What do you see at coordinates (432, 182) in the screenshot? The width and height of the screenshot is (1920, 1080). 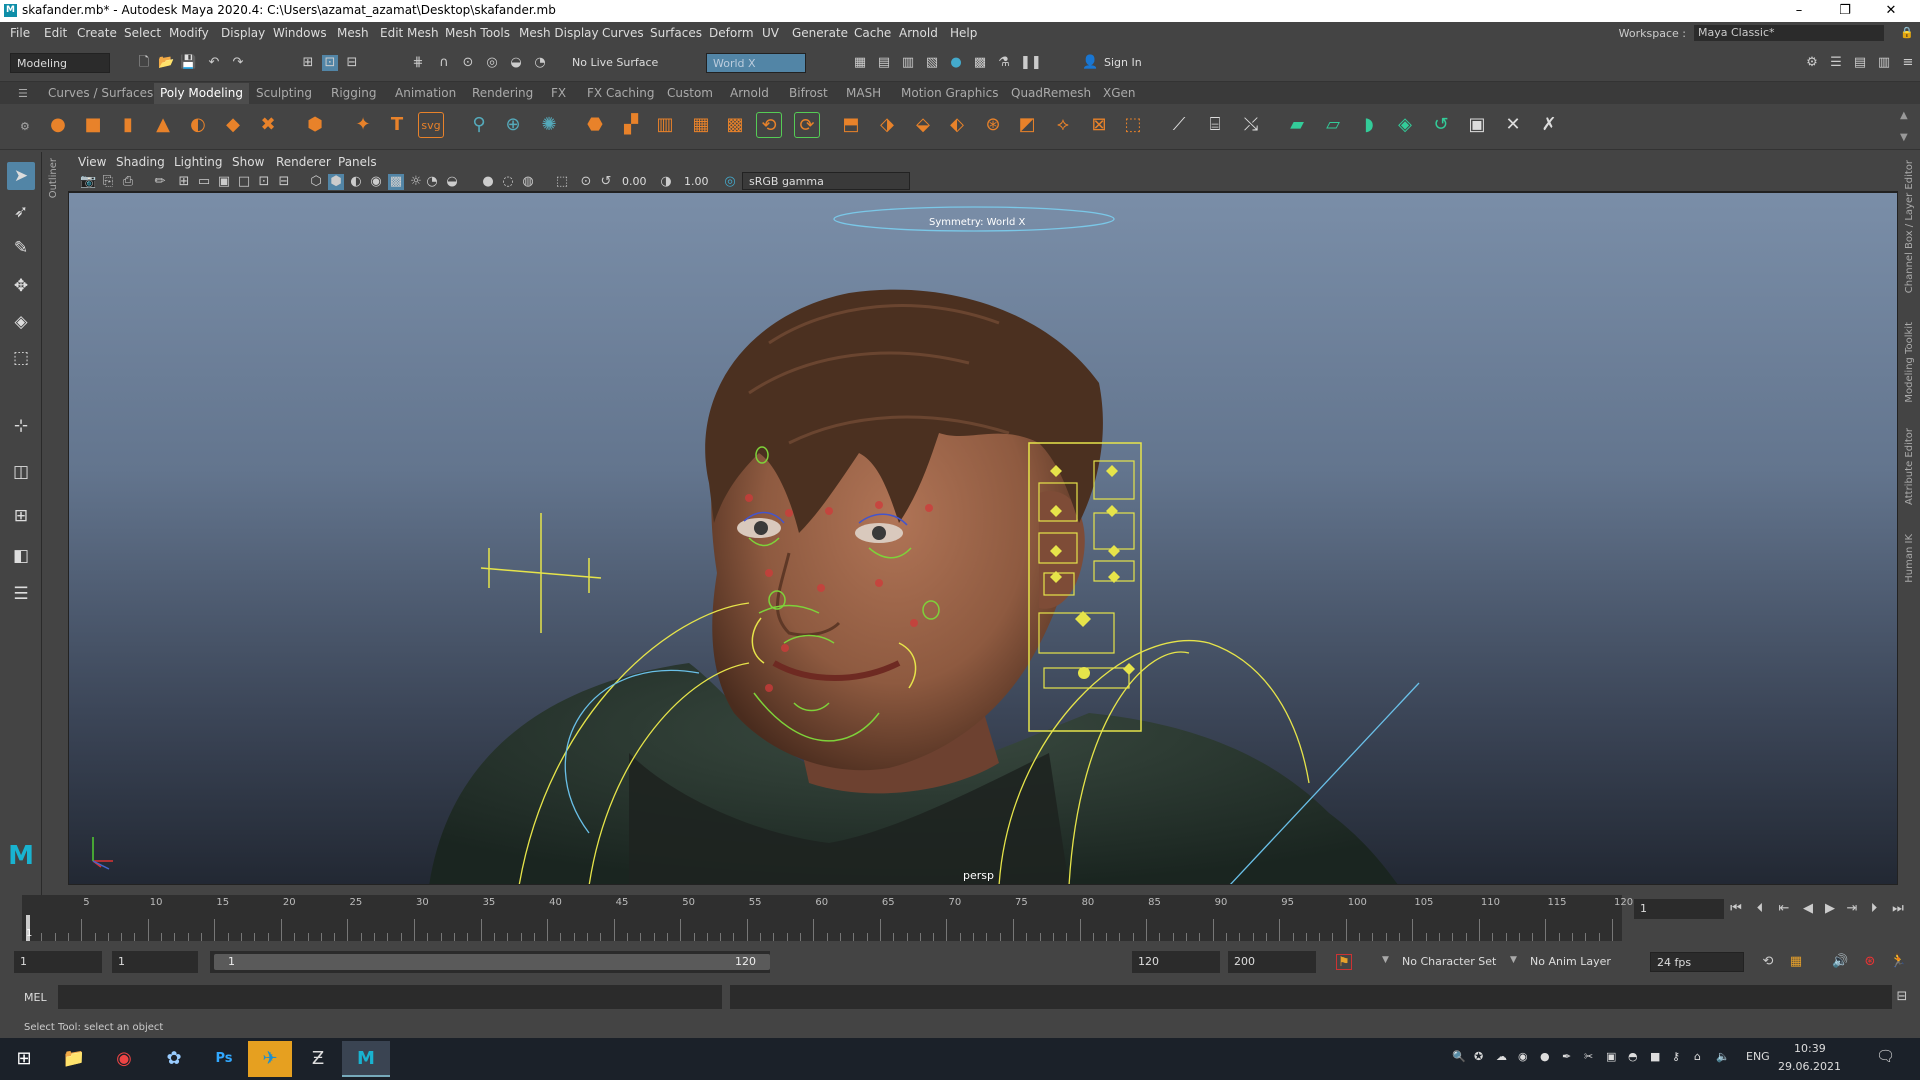 I see `ambient-occlusion-icon: ◔` at bounding box center [432, 182].